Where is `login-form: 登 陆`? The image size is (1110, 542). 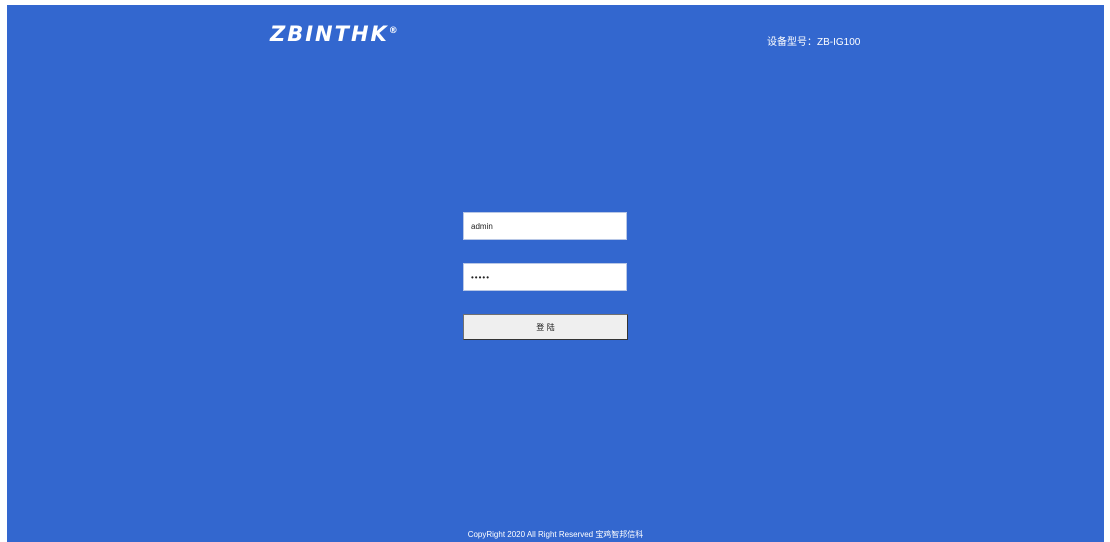
login-form: 登 陆 is located at coordinates (545, 276).